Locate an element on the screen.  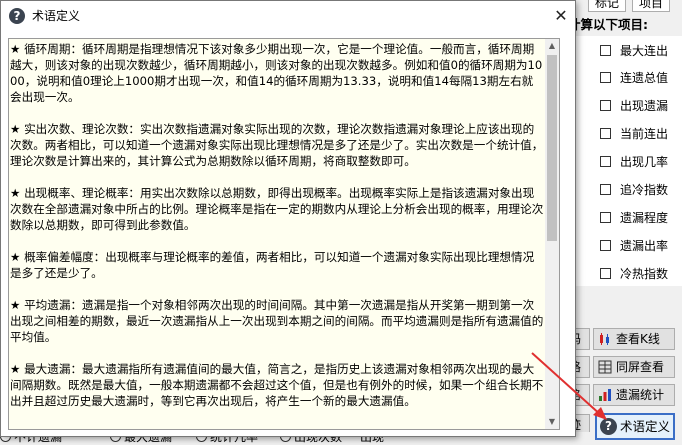
calc-items-header: 计算以下项目: is located at coordinates (608, 24).